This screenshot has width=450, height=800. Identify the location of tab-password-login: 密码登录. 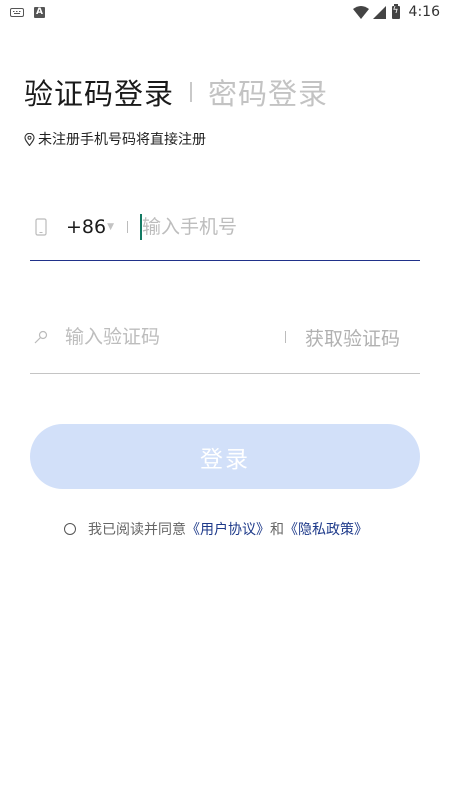
(268, 92).